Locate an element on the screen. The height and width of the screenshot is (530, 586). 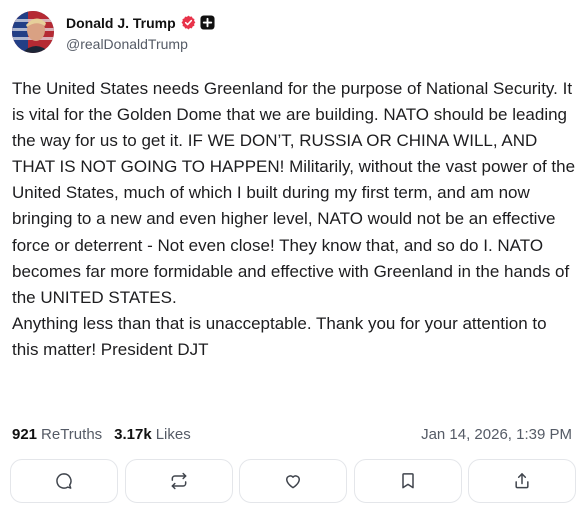
post-header: Donald J. Trump @realDonaldTrump is located at coordinates (113, 32).